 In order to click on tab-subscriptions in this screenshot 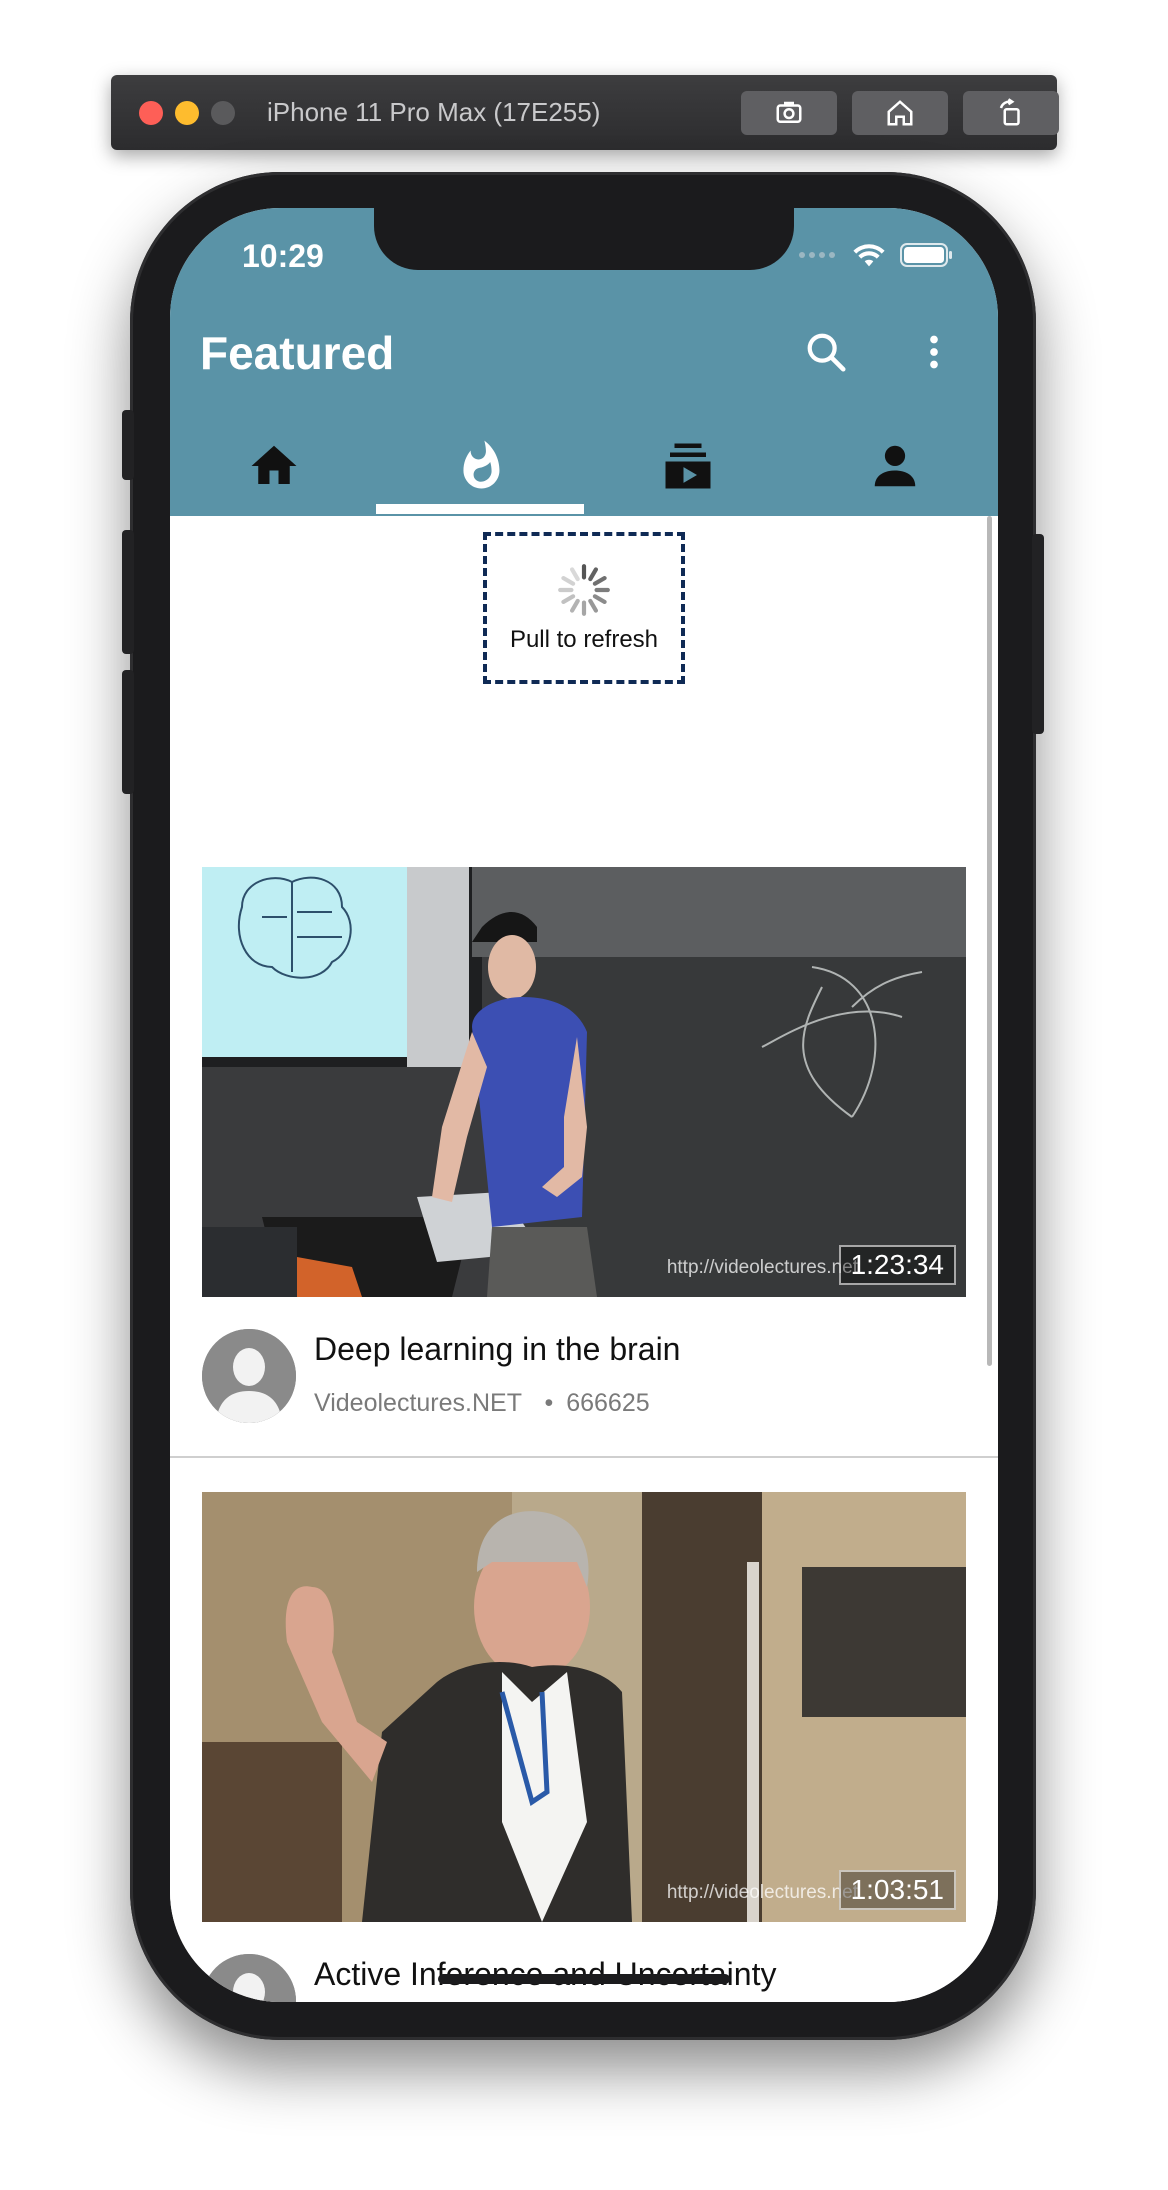, I will do `click(687, 466)`.